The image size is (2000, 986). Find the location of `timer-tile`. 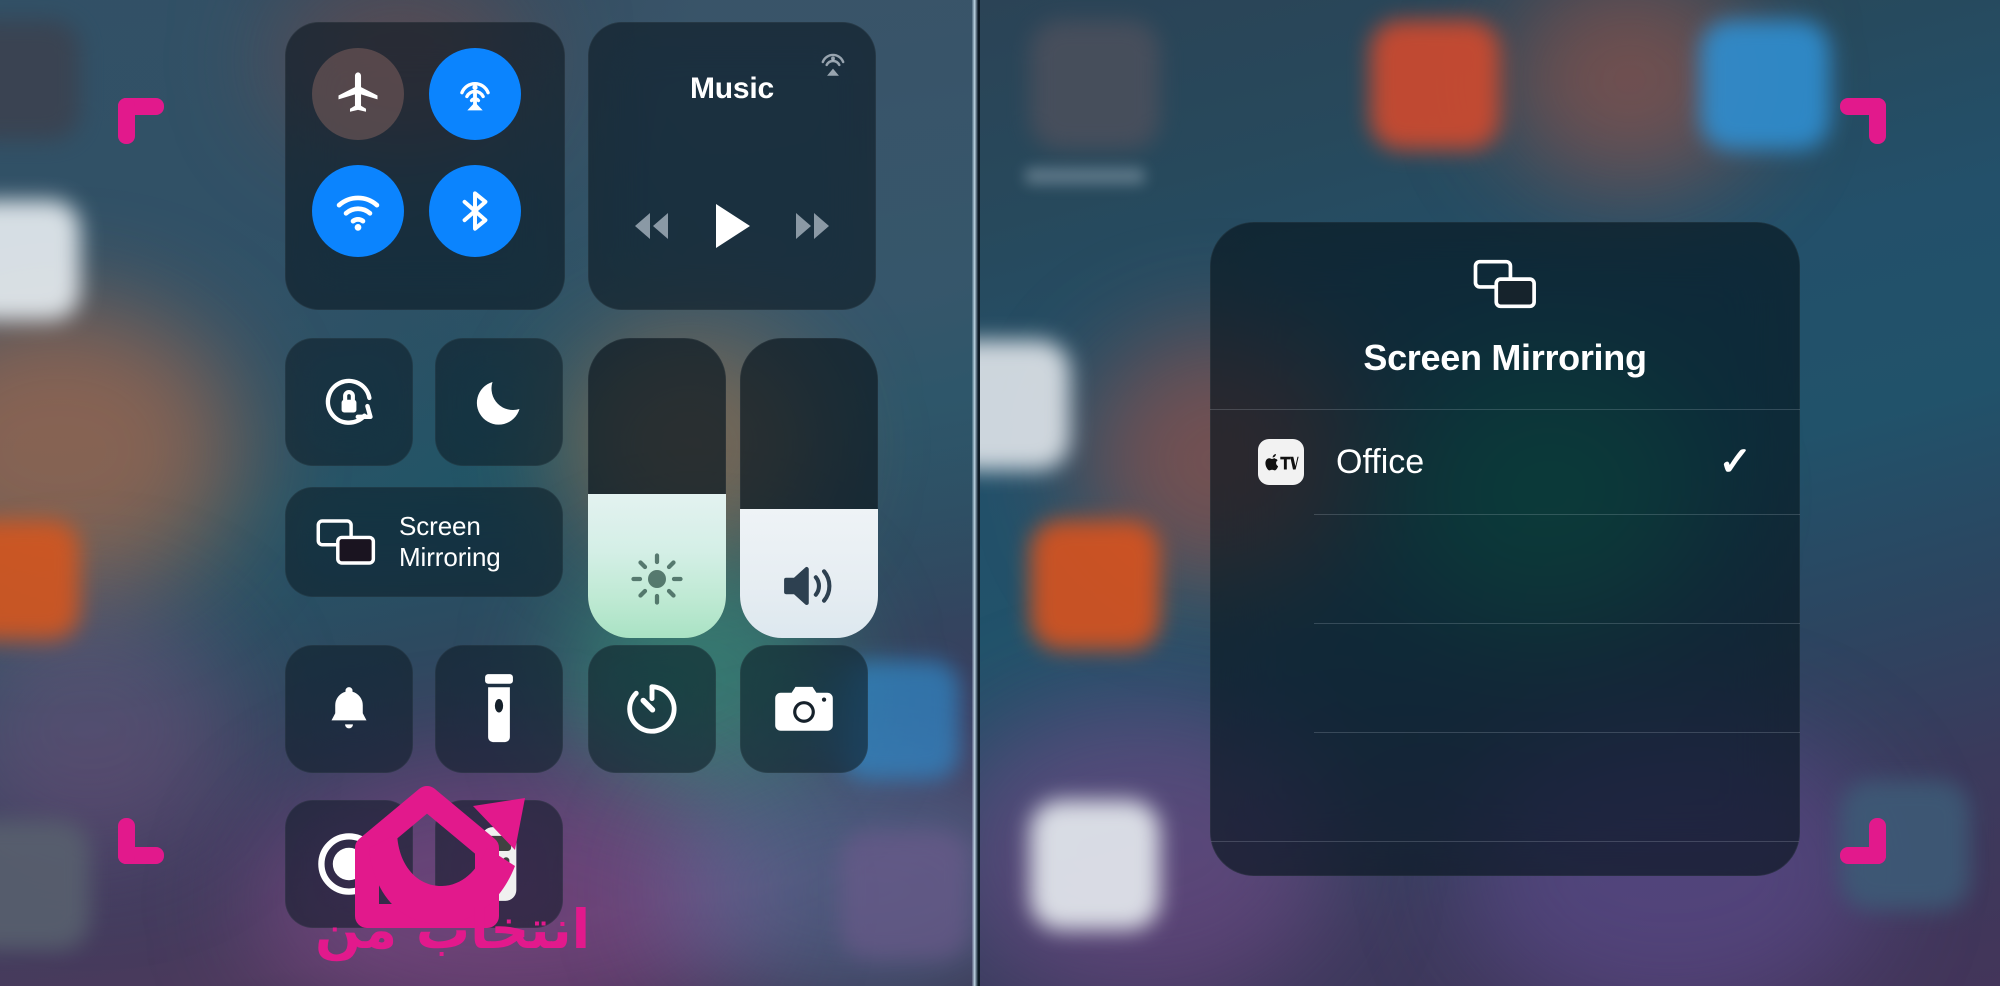

timer-tile is located at coordinates (652, 709).